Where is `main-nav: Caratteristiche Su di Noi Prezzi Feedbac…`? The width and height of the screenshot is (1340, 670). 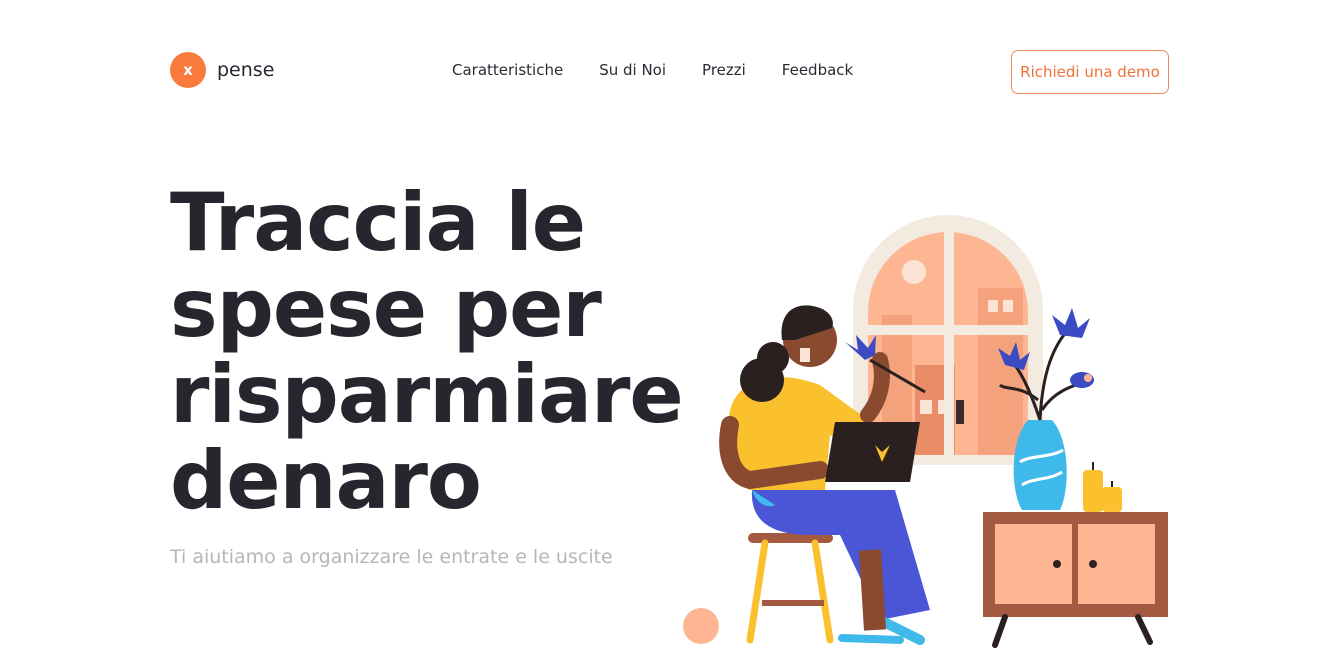
main-nav: Caratteristiche Su di Noi Prezzi Feedbac… is located at coordinates (652, 70).